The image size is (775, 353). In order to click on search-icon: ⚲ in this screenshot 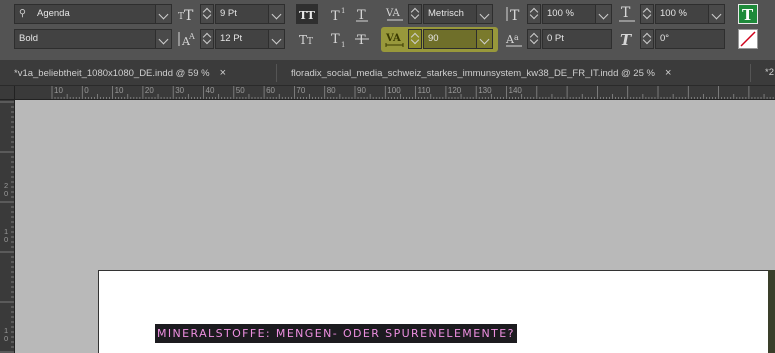, I will do `click(22, 13)`.